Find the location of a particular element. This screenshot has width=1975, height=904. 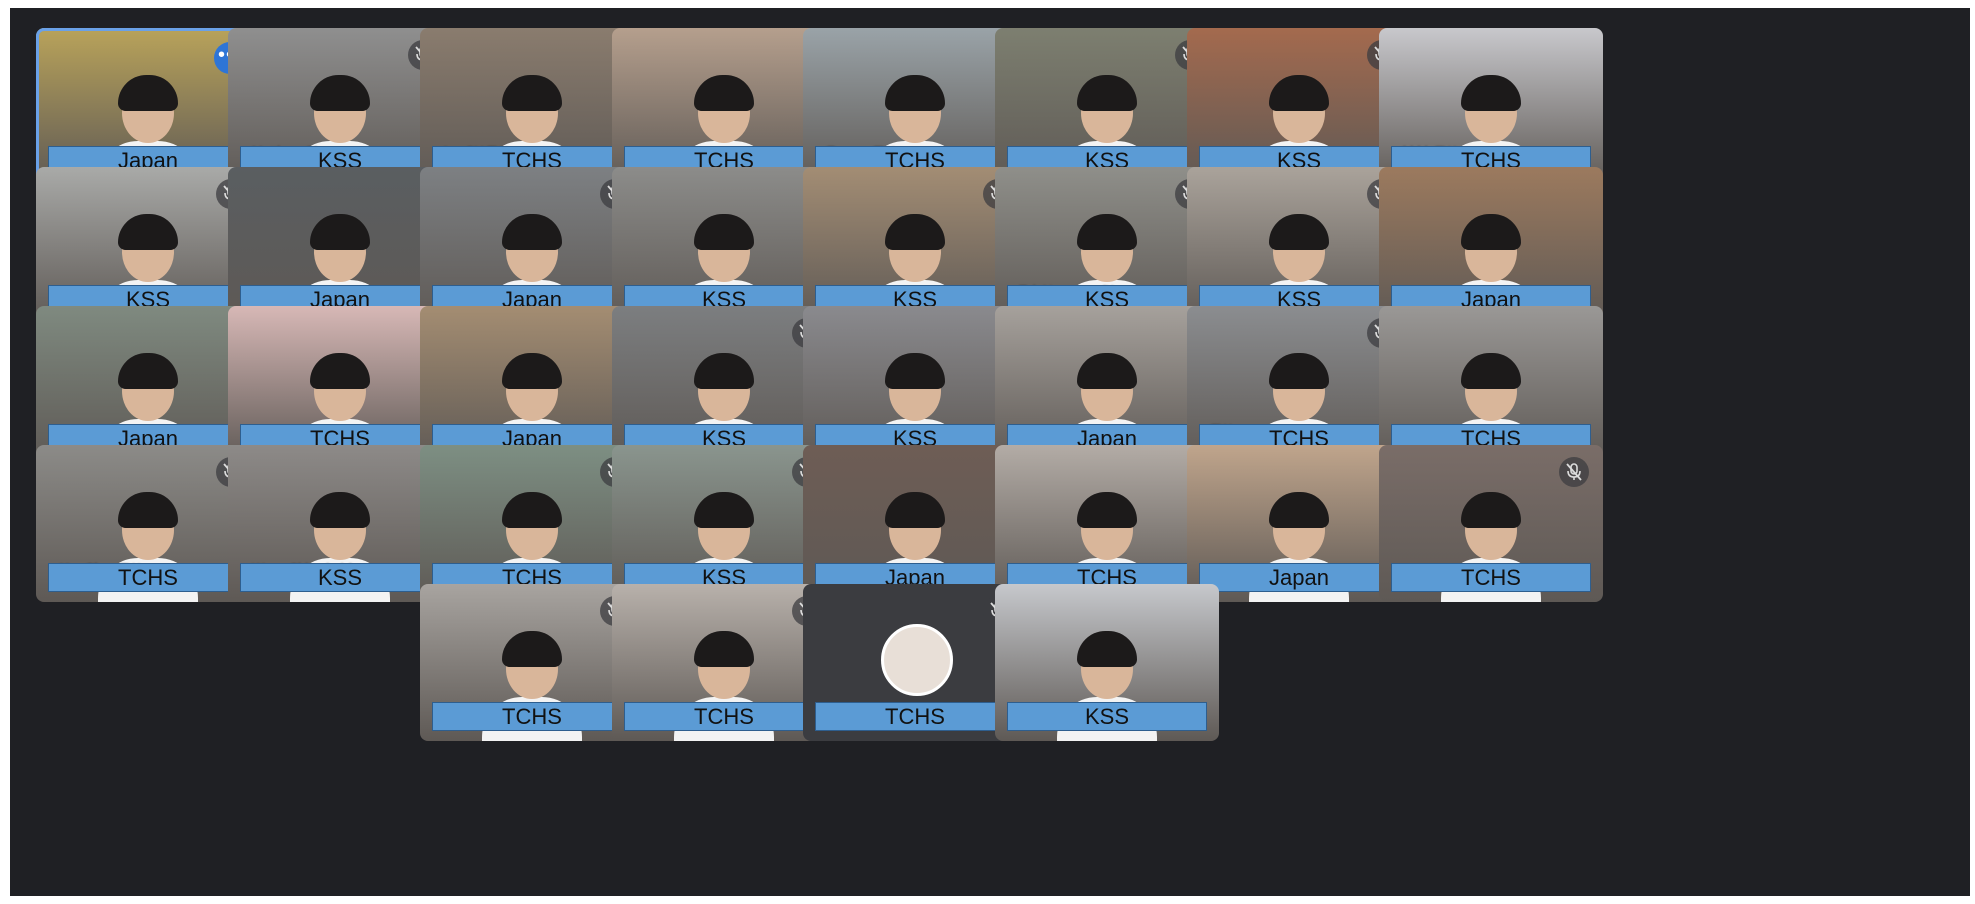

school-label: Japan is located at coordinates (1299, 577).